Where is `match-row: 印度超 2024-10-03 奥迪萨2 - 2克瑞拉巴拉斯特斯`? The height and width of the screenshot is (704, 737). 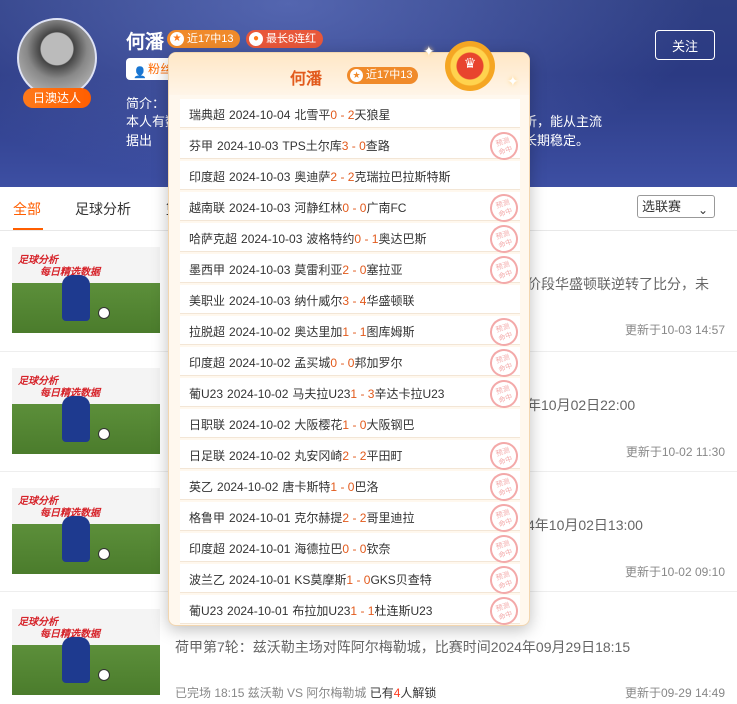
match-row: 印度超 2024-10-03 奥迪萨2 - 2克瑞拉巴拉斯特斯 is located at coordinates (350, 175).